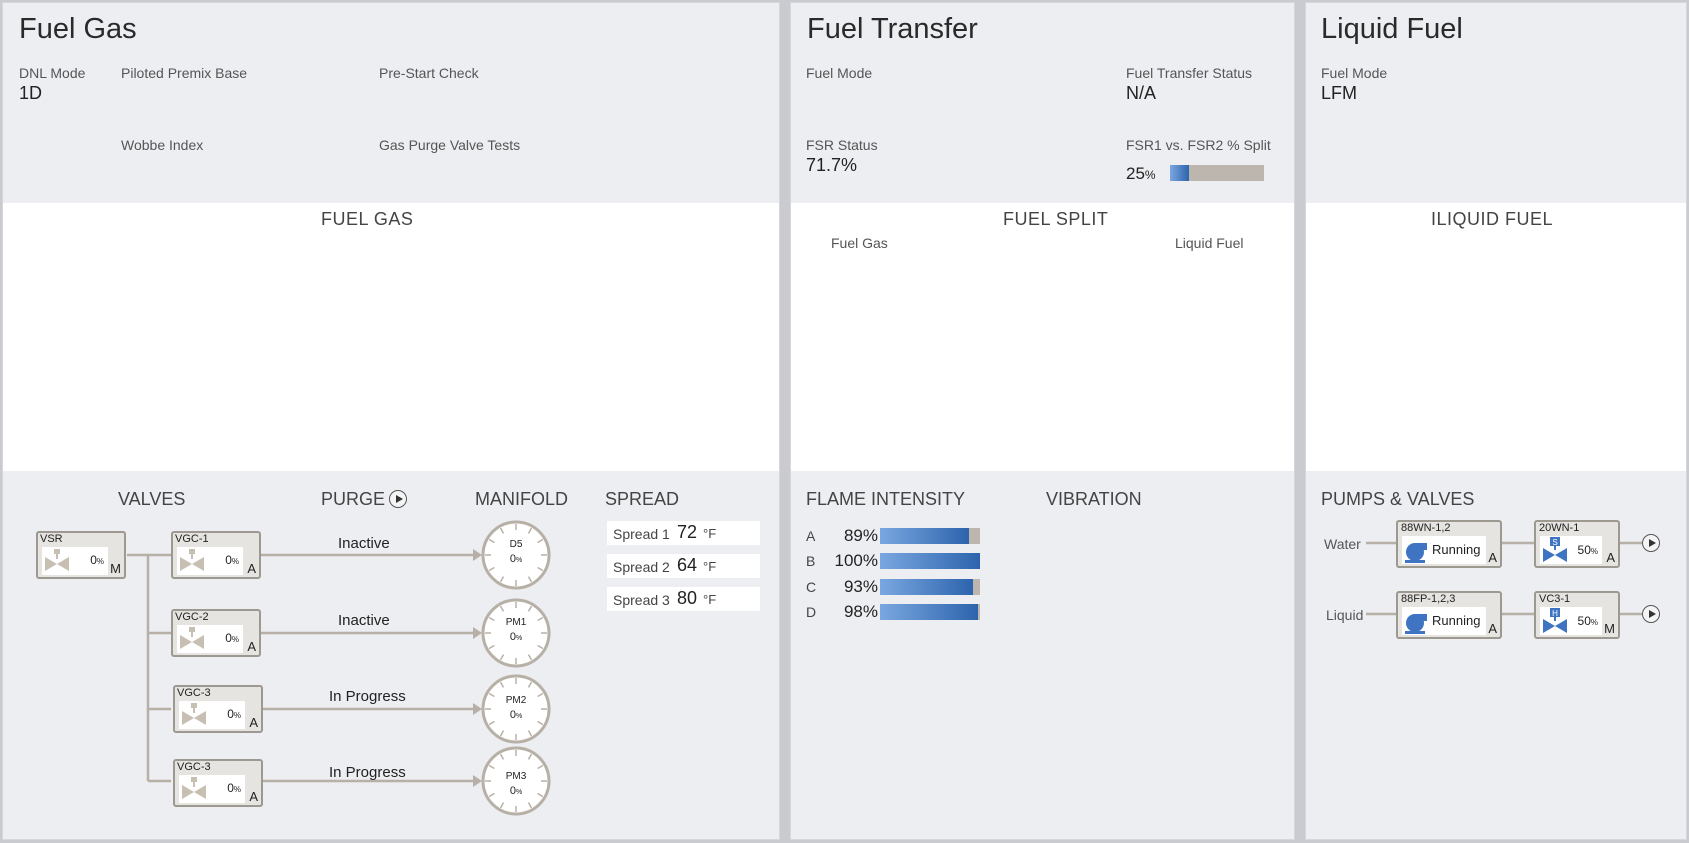 The width and height of the screenshot is (1689, 843). Describe the element at coordinates (839, 73) in the screenshot. I see `fuel-mode-label: Fuel Mode` at that location.